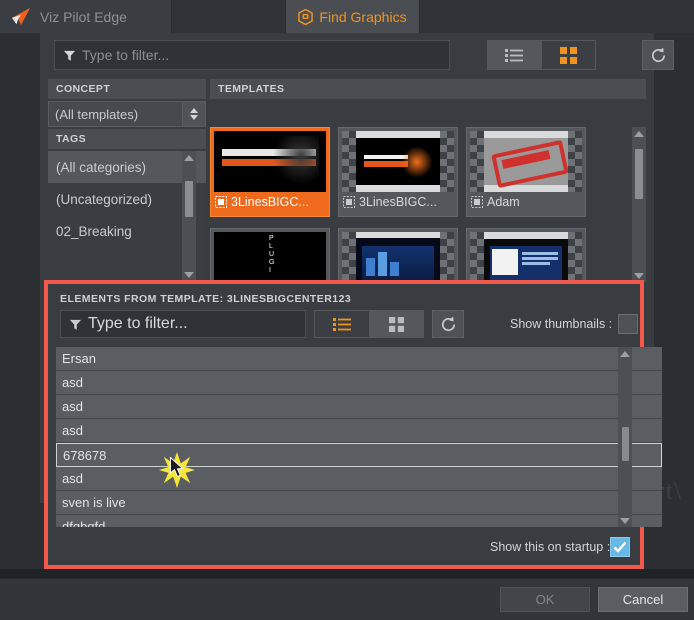 This screenshot has height=620, width=694. I want to click on tab-label-brand: Viz Pilot Edge, so click(83, 16).